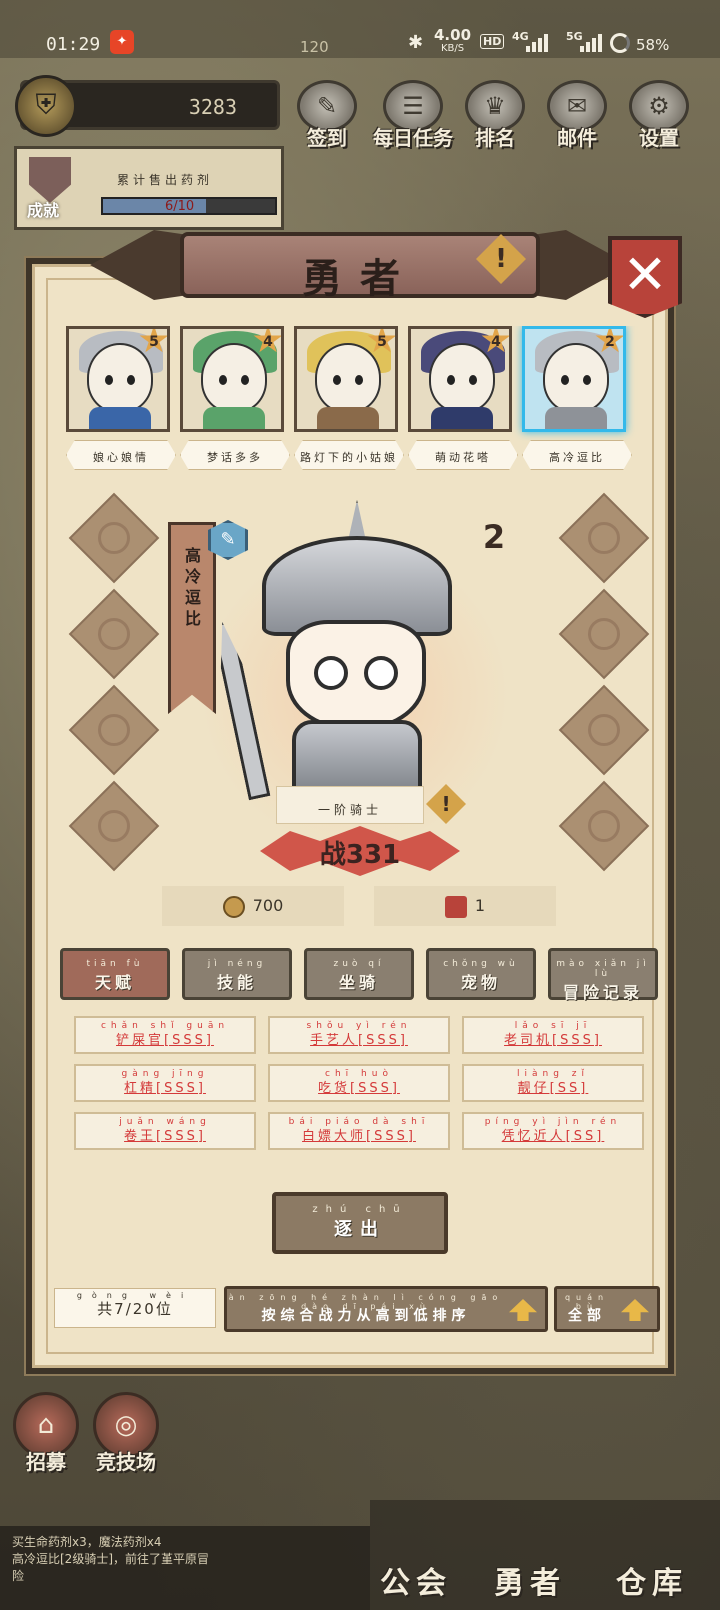 The height and width of the screenshot is (1610, 720). I want to click on battery-icon, so click(620, 43).